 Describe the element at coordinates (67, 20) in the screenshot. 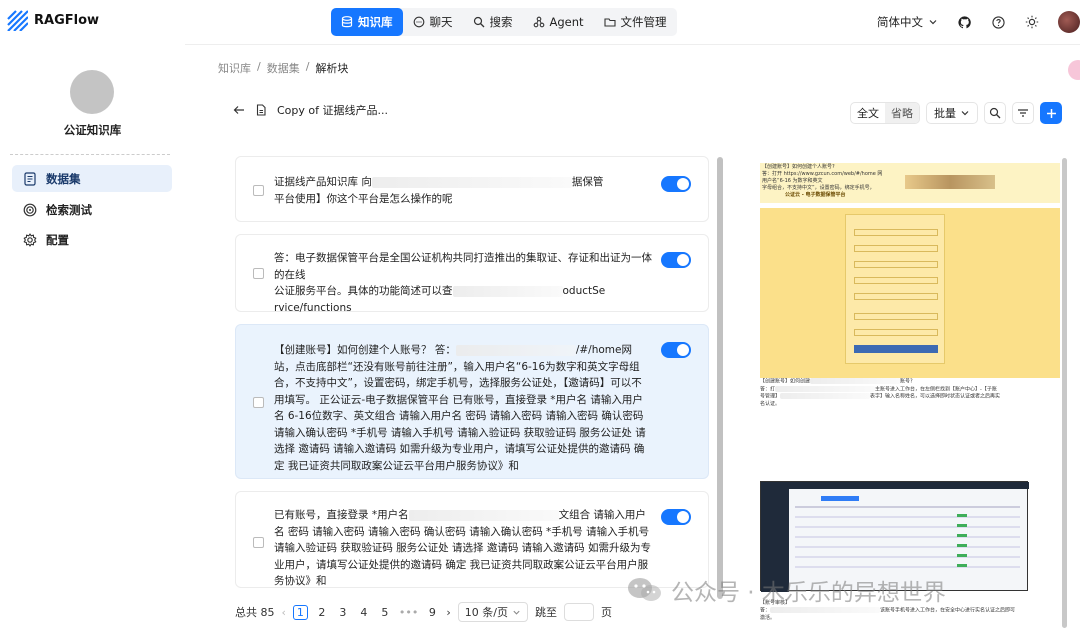

I see `app-name: RAGFlow` at that location.